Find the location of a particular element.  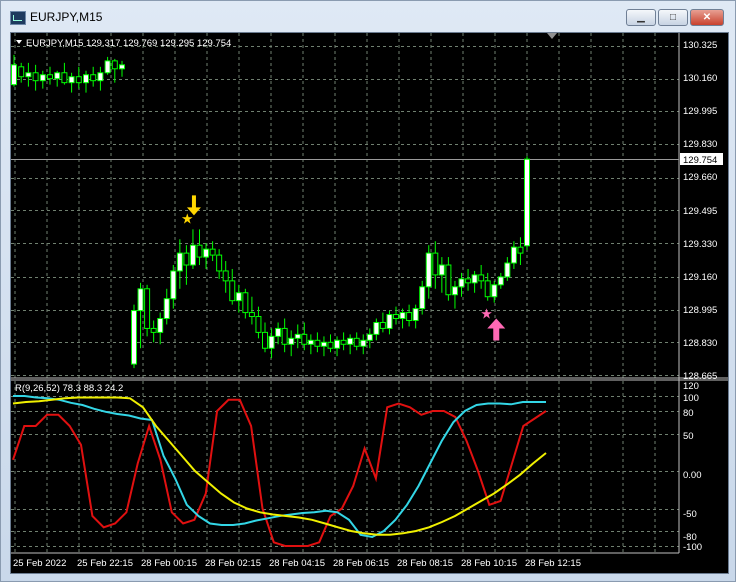

time-label: 28 Feb 04:15 is located at coordinates (297, 563).